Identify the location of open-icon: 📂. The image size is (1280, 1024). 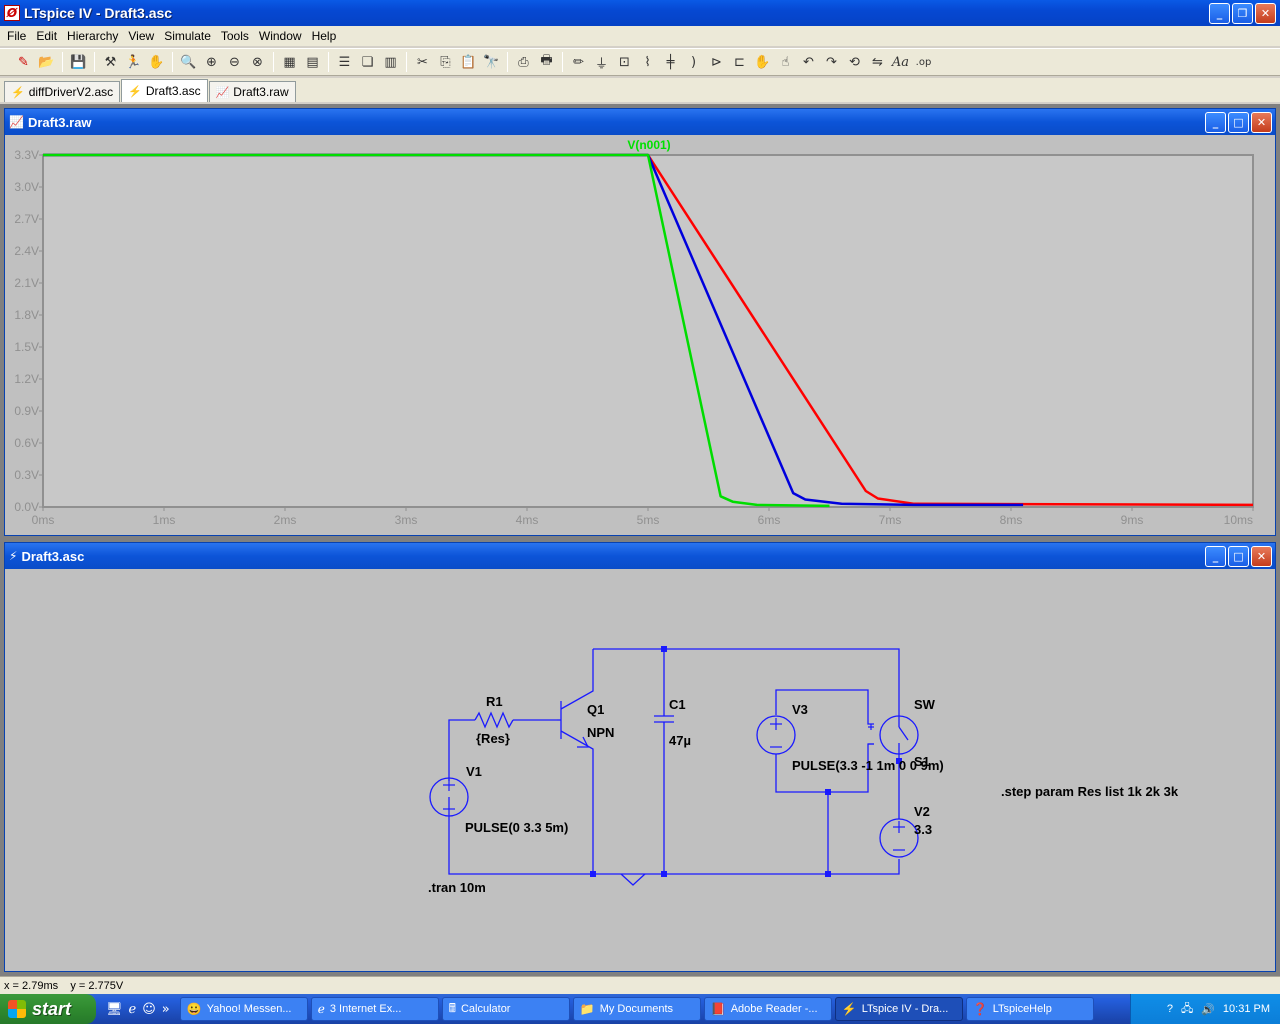
(46, 62).